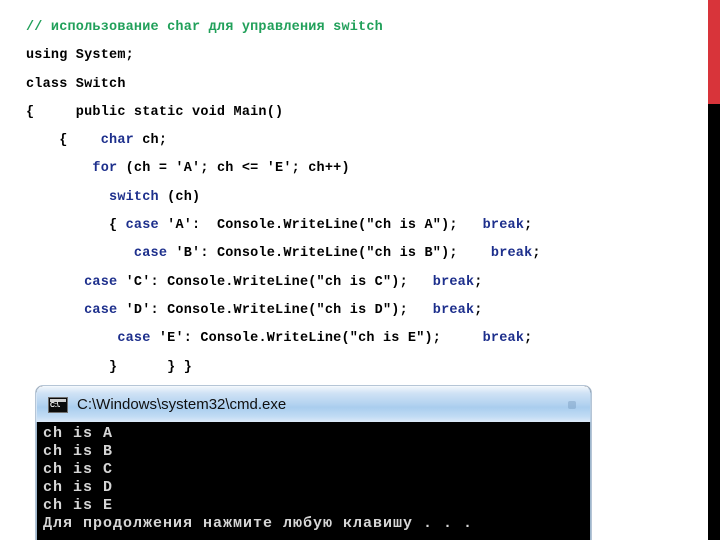 This screenshot has height=540, width=720. What do you see at coordinates (155, 112) in the screenshot?
I see `code-line: { public static void Main()` at bounding box center [155, 112].